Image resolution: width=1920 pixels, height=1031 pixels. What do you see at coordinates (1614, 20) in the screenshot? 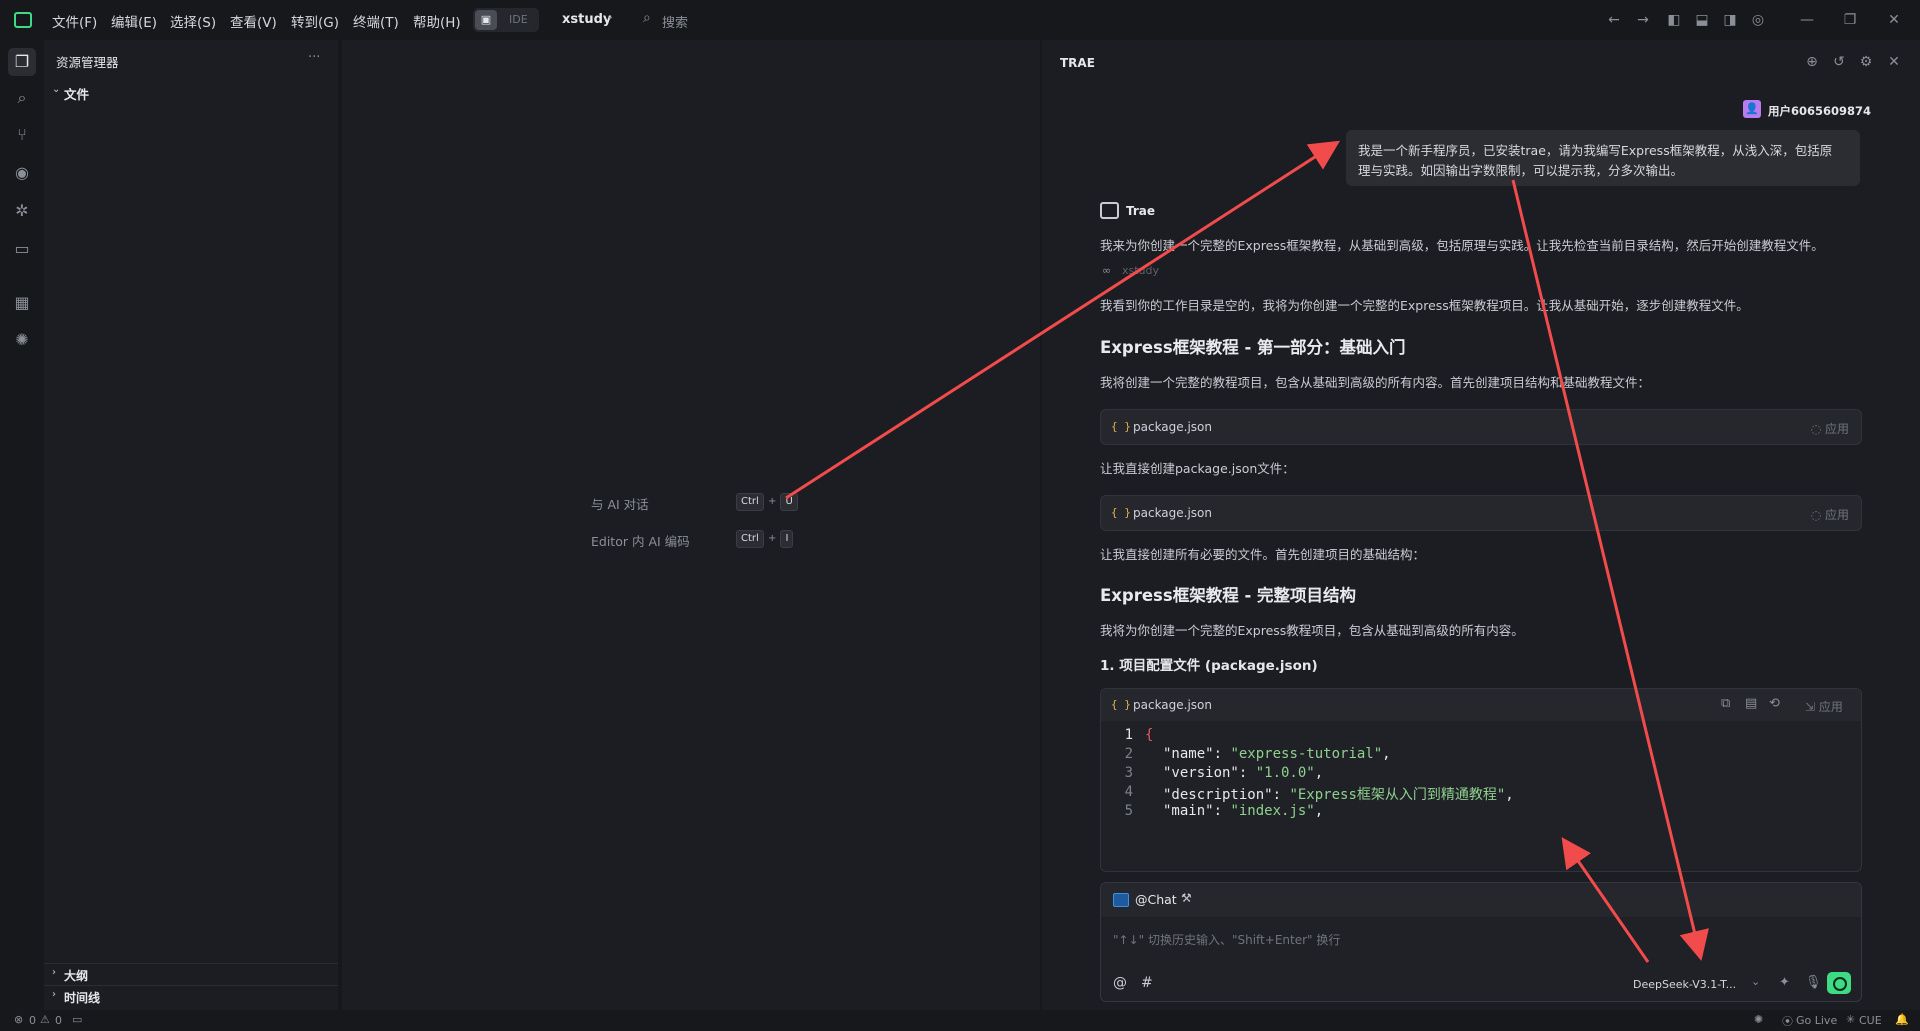
I see `back-arrow-icon: ←` at bounding box center [1614, 20].